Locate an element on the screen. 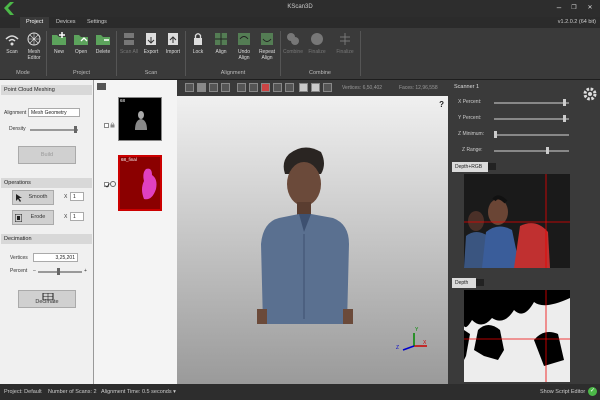  repeat-align-label: Repeat Align is located at coordinates (267, 55).